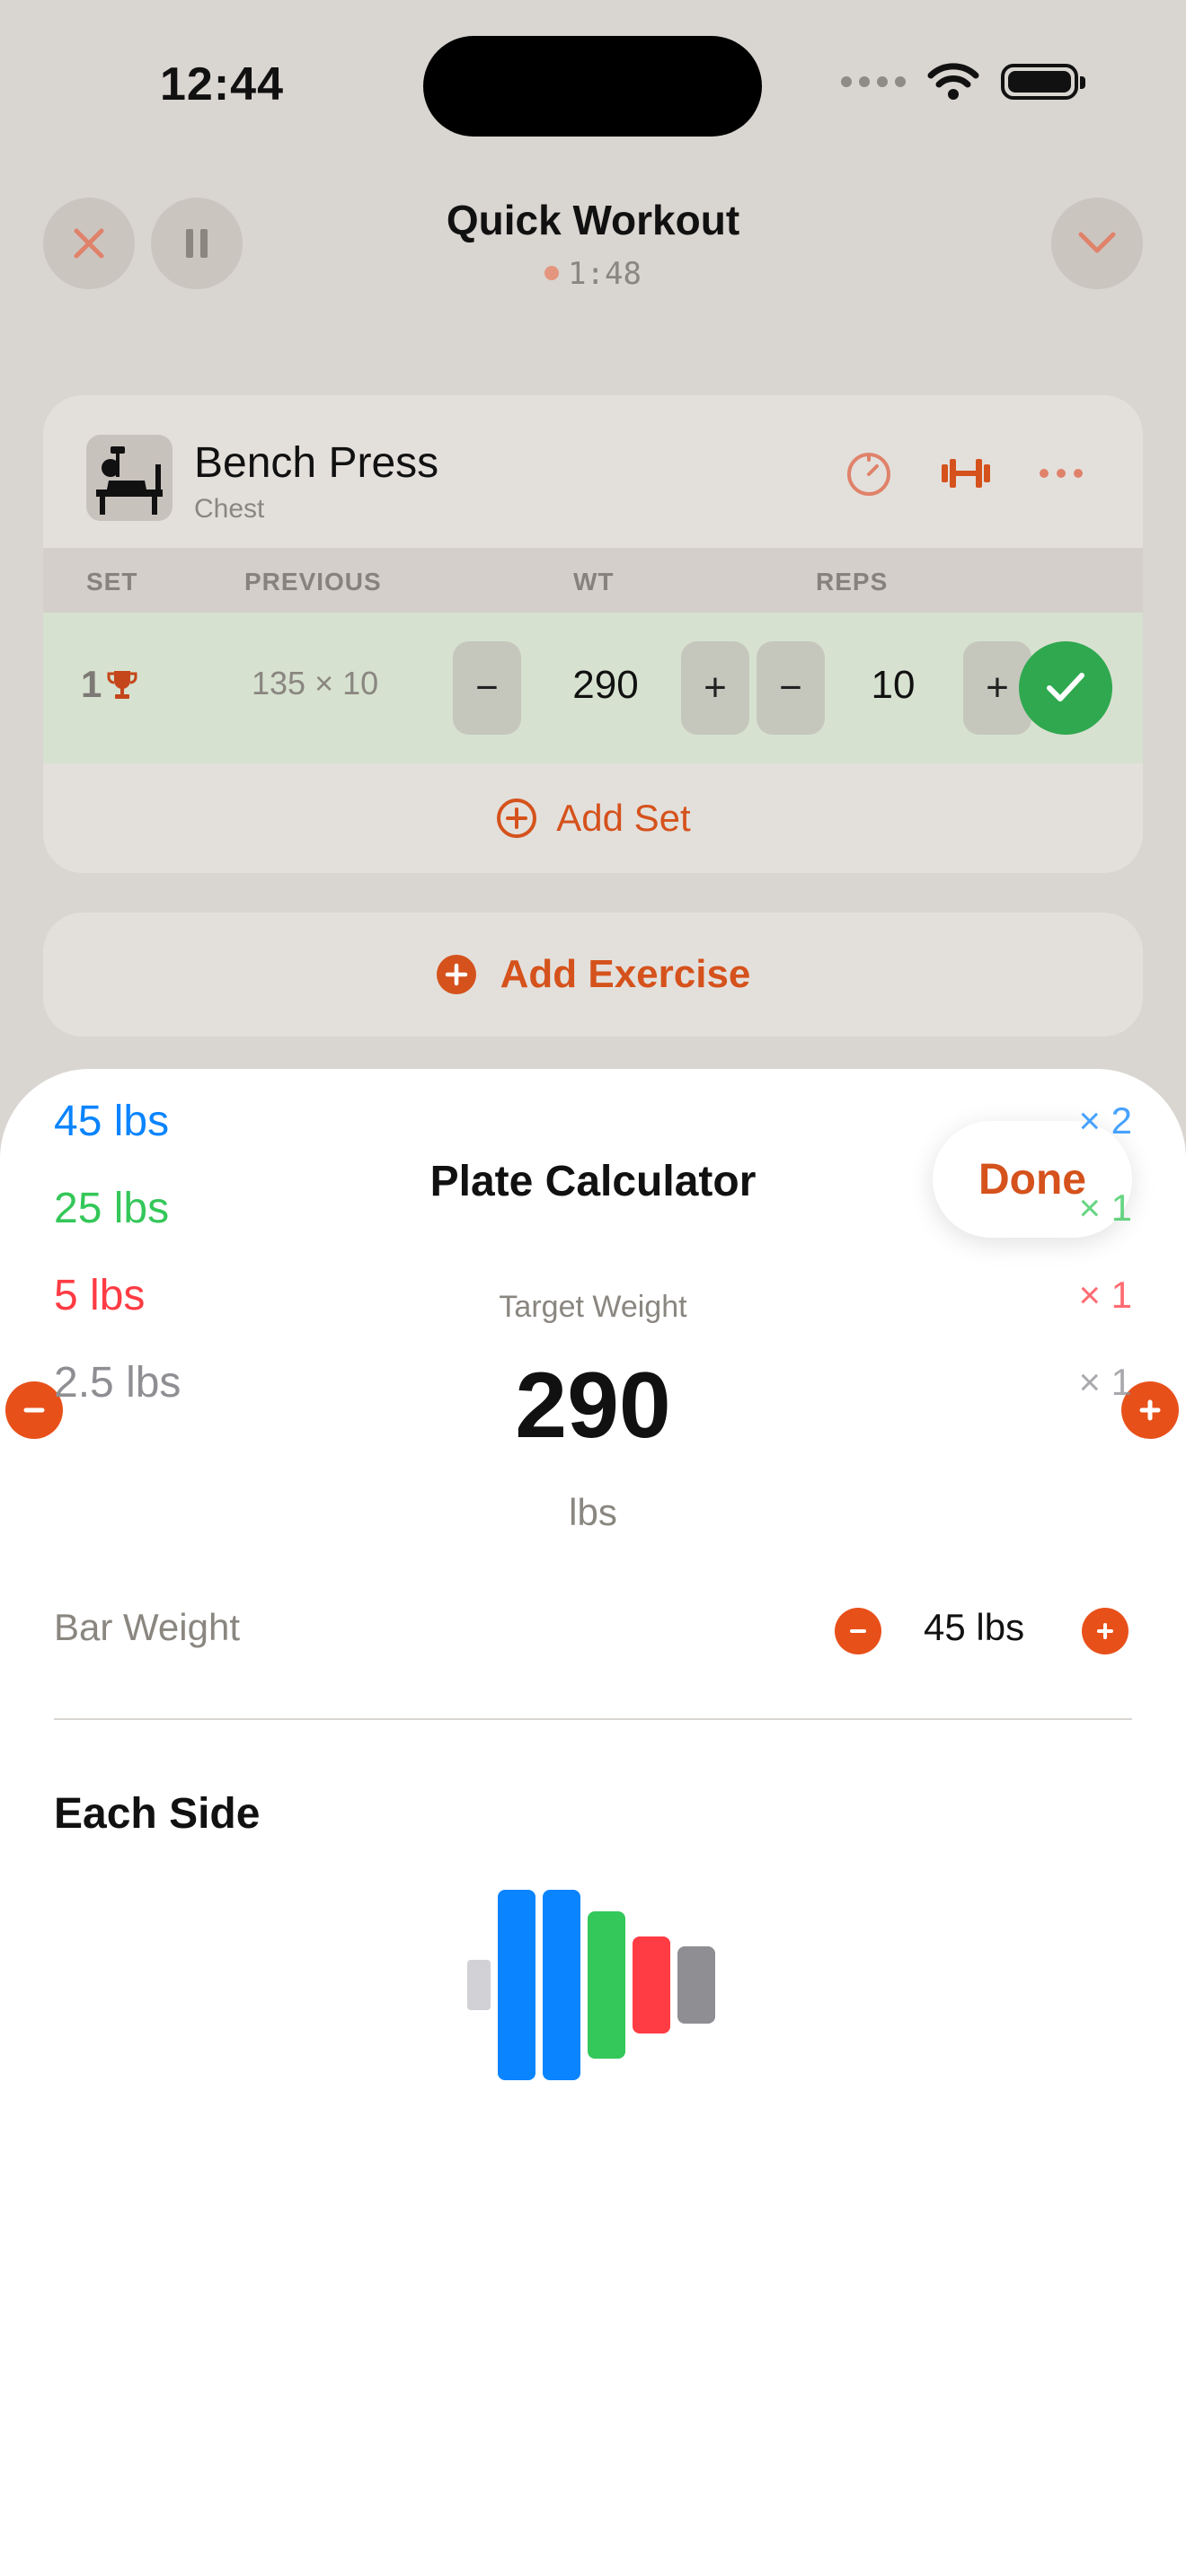  Describe the element at coordinates (593, 1121) in the screenshot. I see `plate-list-item: 45 lbs × 2` at that location.